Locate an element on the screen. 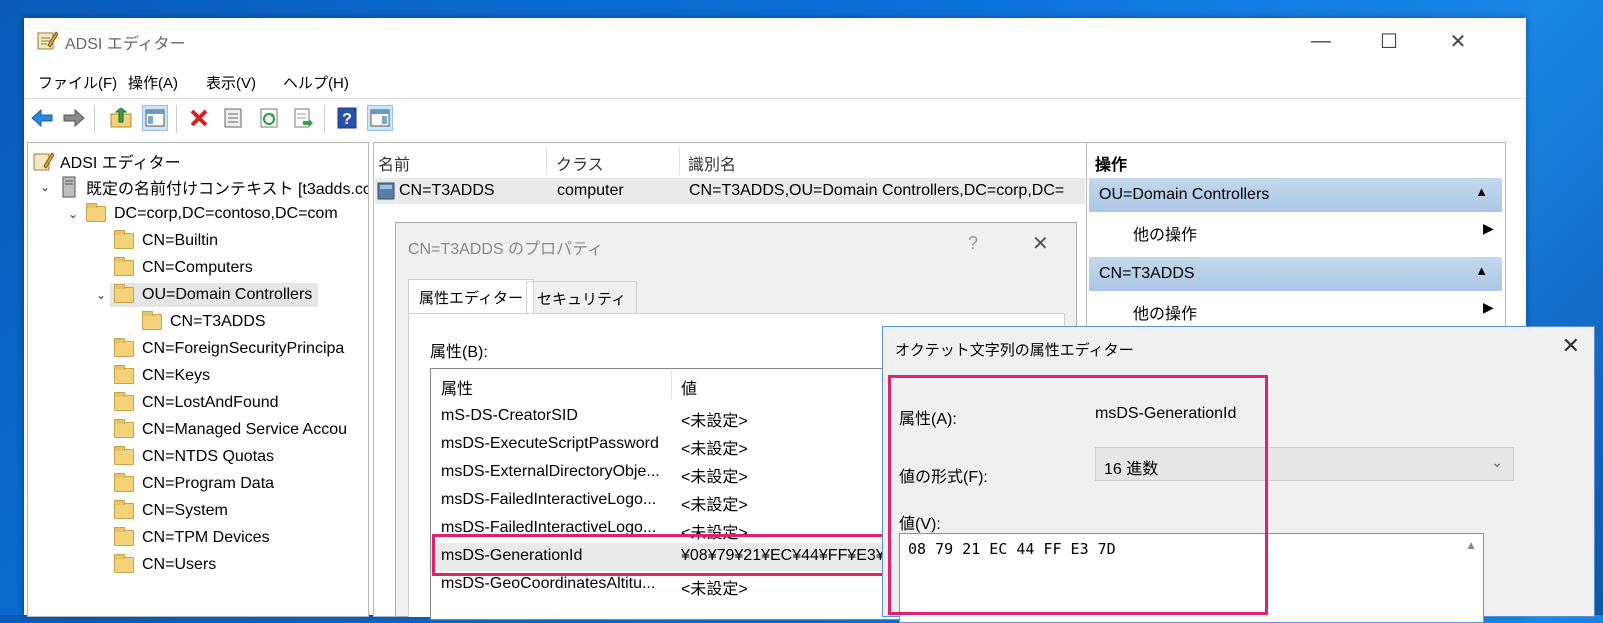  tree-item-context: ⌄ 既定の名前付けコンテキスト [t3adds.co is located at coordinates (202, 186).